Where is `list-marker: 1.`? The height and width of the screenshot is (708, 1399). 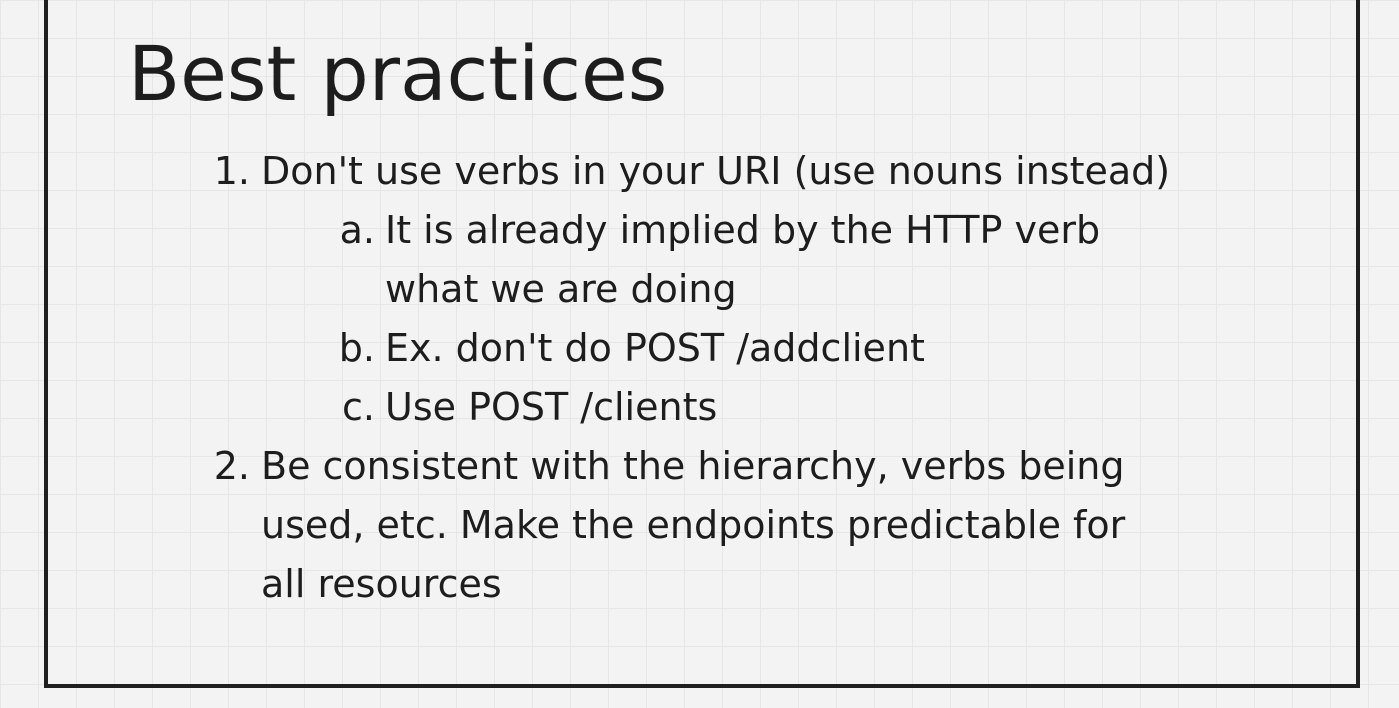 list-marker: 1. is located at coordinates (231, 171).